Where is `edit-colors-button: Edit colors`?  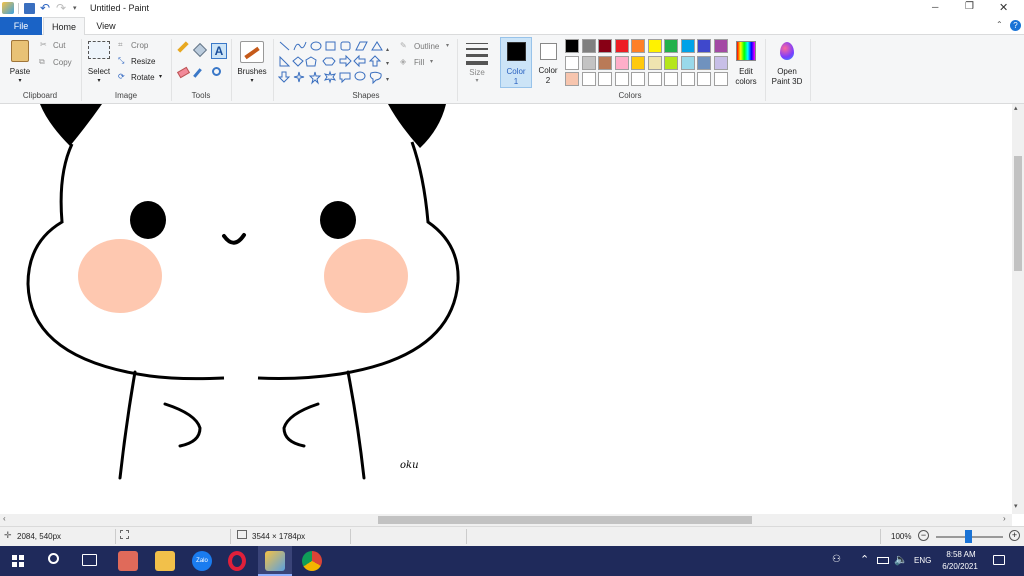 edit-colors-button: Edit colors is located at coordinates (746, 62).